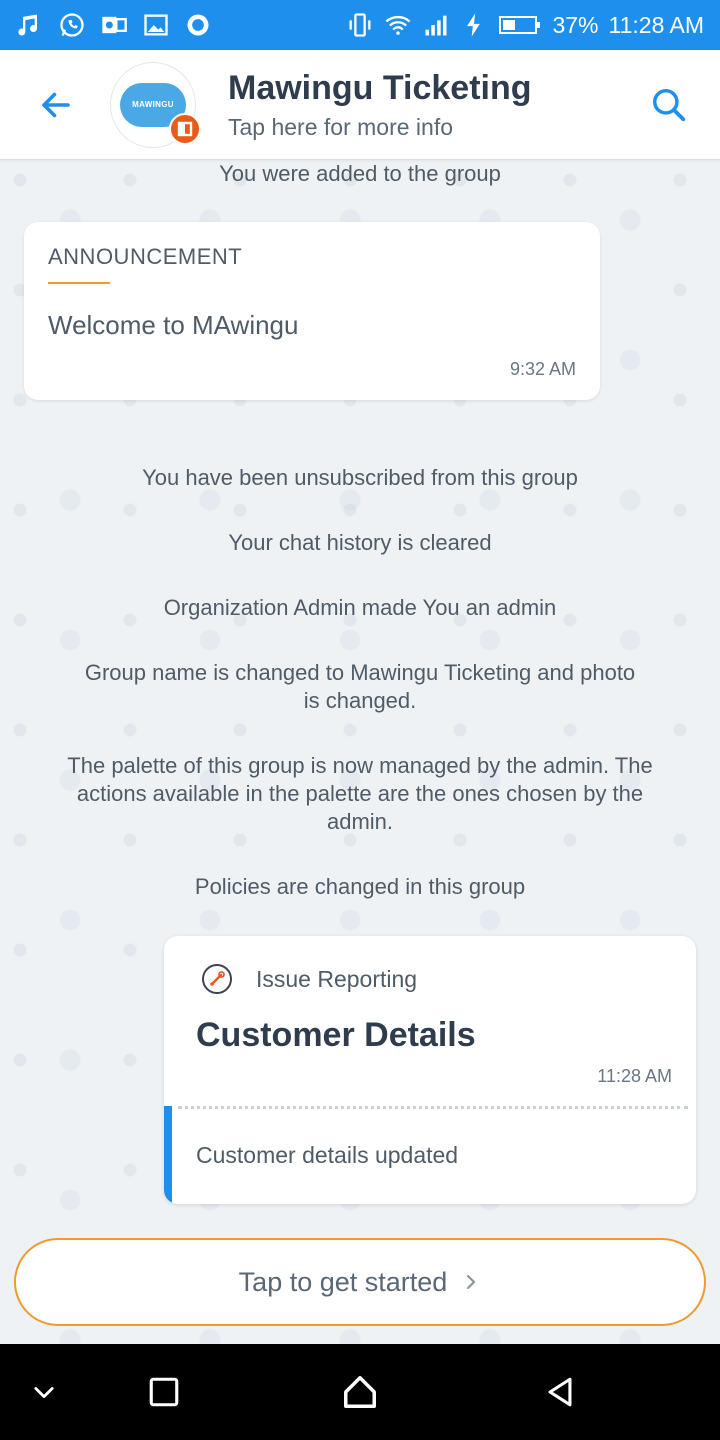 The image size is (720, 1440). What do you see at coordinates (79, 283) in the screenshot?
I see `announcement-underline` at bounding box center [79, 283].